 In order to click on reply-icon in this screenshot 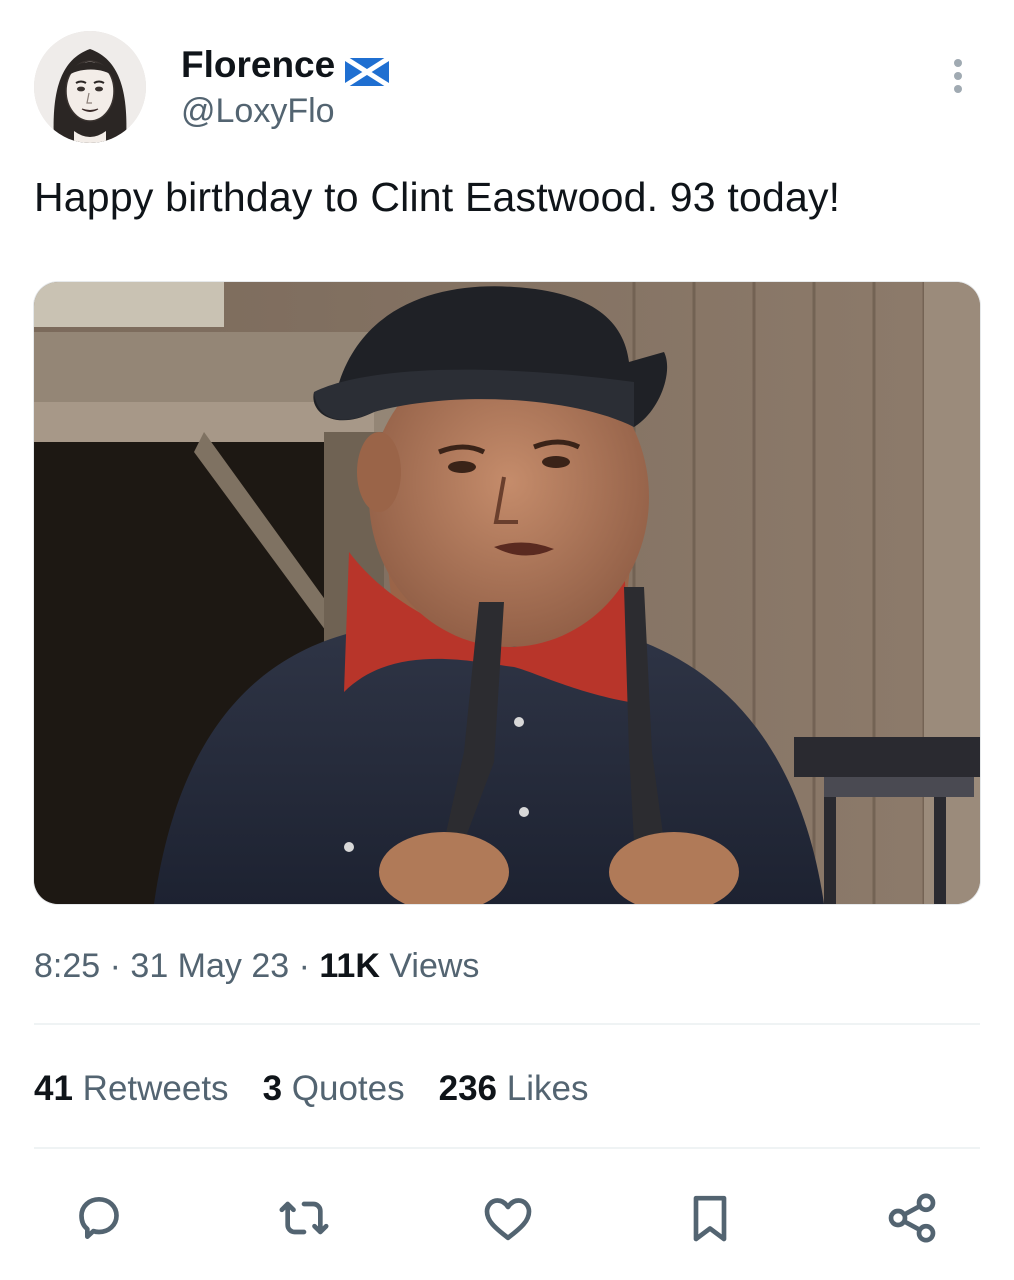, I will do `click(99, 1218)`.